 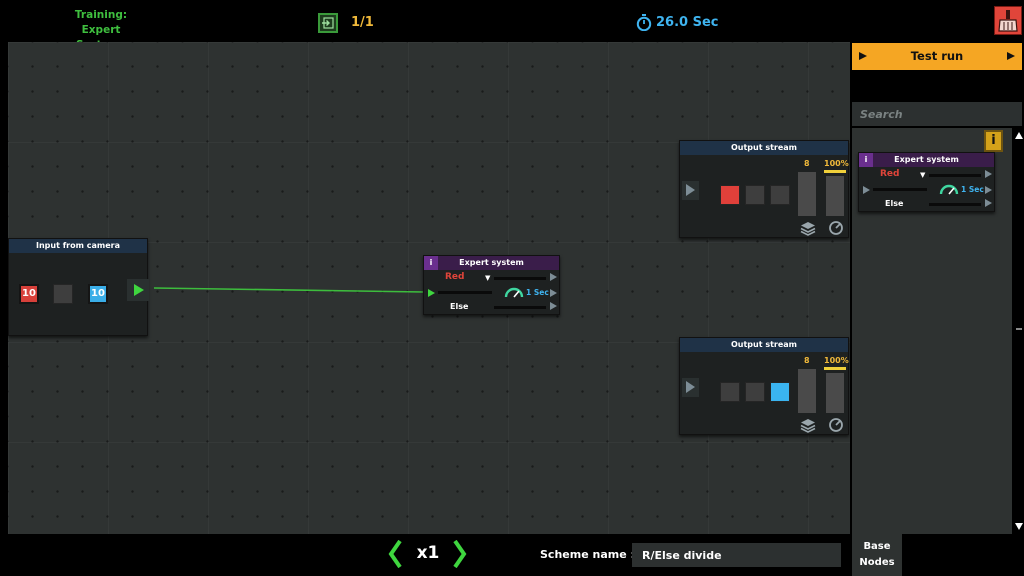 I want to click on speed-increase-button, so click(x=460, y=554).